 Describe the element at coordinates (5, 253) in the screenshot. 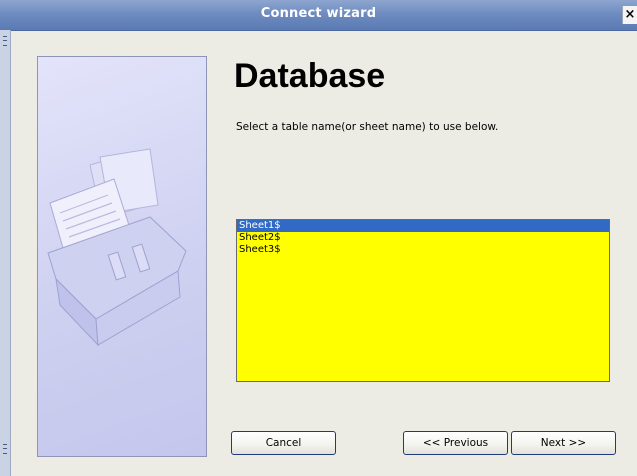

I see `left-dock-strip` at that location.